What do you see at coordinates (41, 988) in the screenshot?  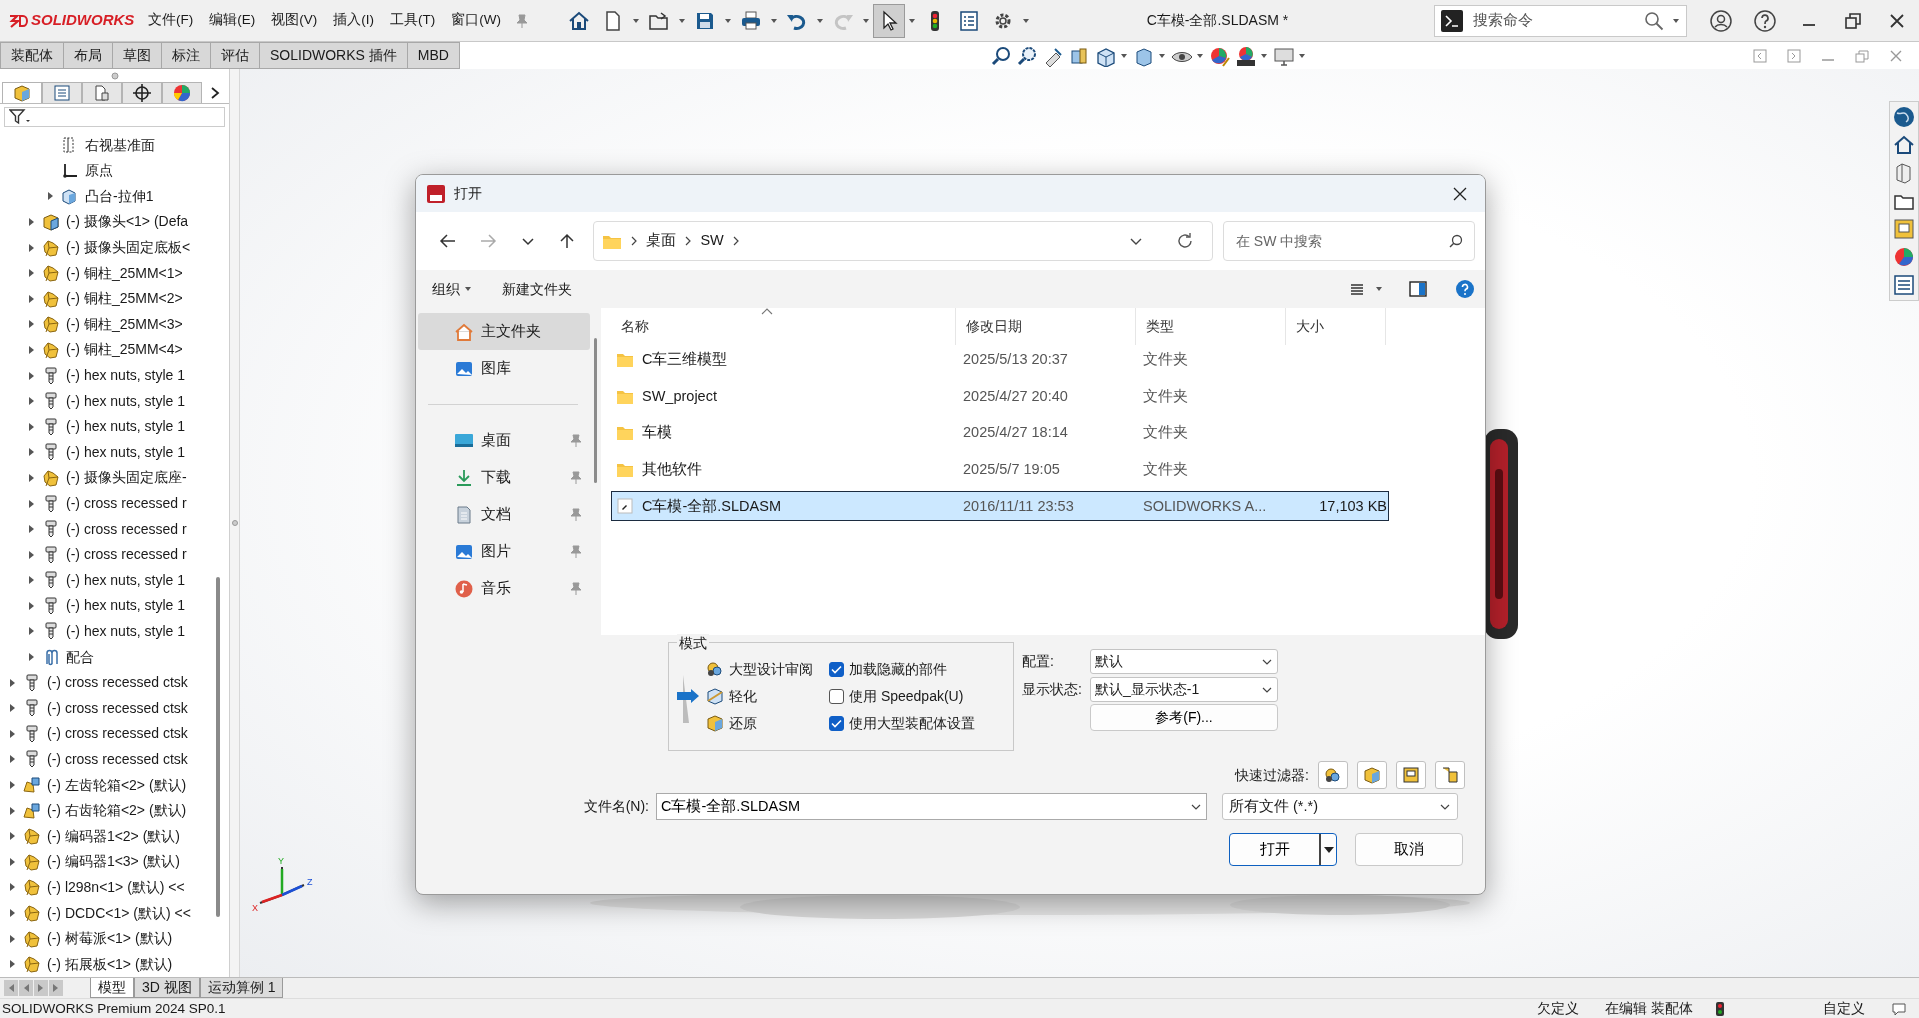 I see `next-icon` at bounding box center [41, 988].